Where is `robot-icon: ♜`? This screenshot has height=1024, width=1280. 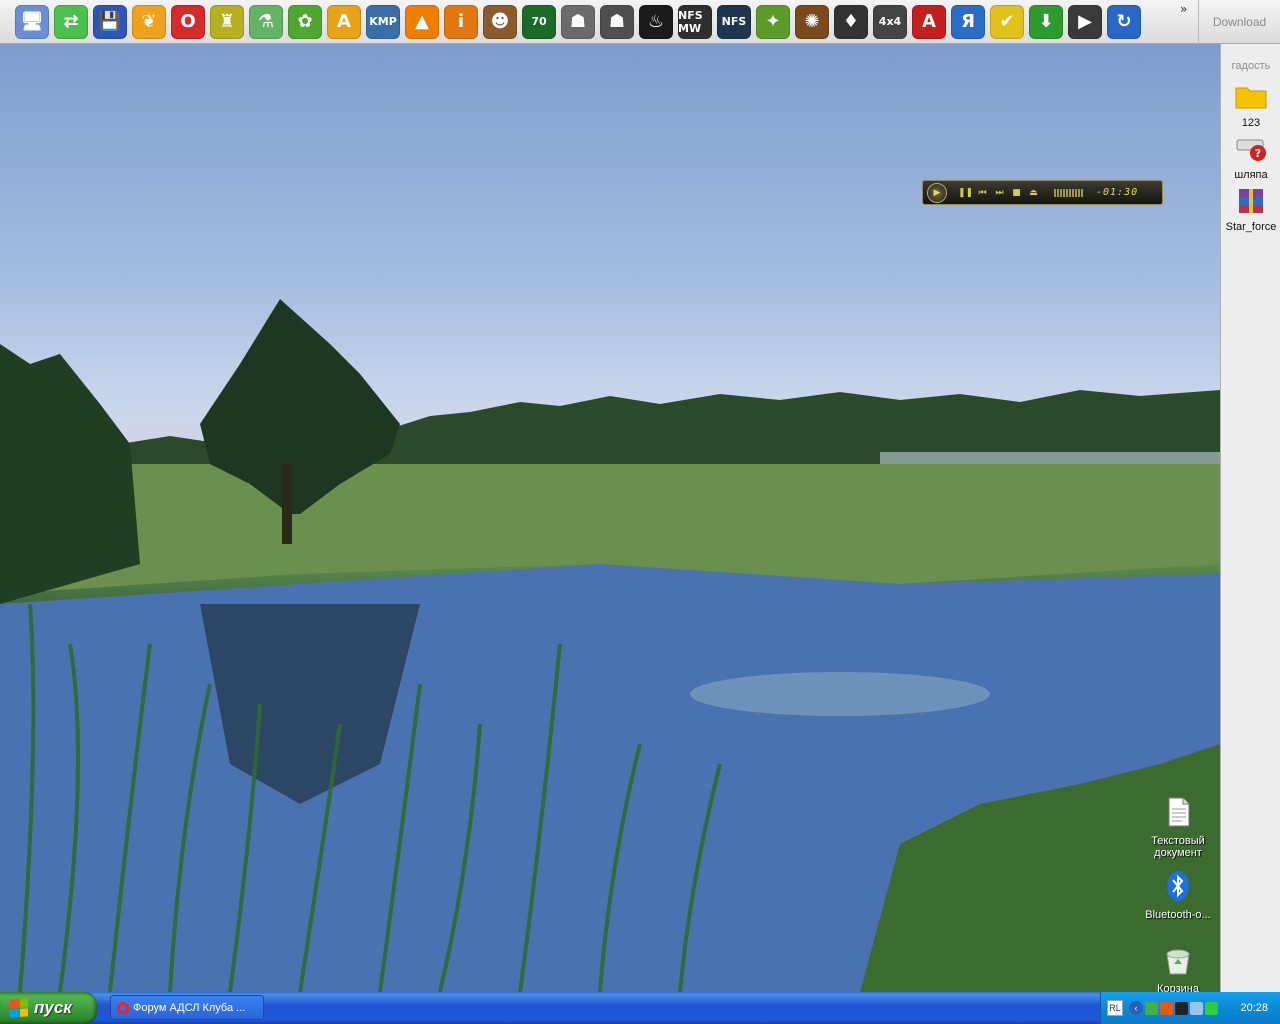 robot-icon: ♜ is located at coordinates (227, 21).